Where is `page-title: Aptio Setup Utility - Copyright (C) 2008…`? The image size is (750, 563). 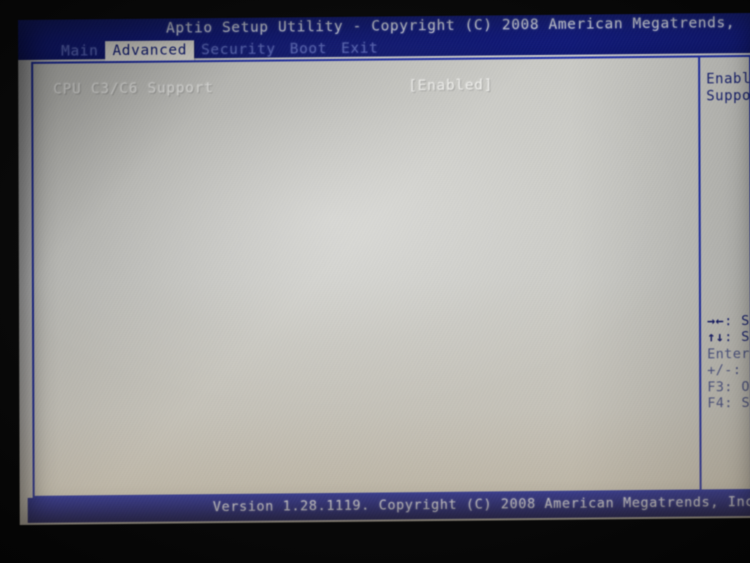
page-title: Aptio Setup Utility - Copyright (C) 2008… is located at coordinates (451, 26).